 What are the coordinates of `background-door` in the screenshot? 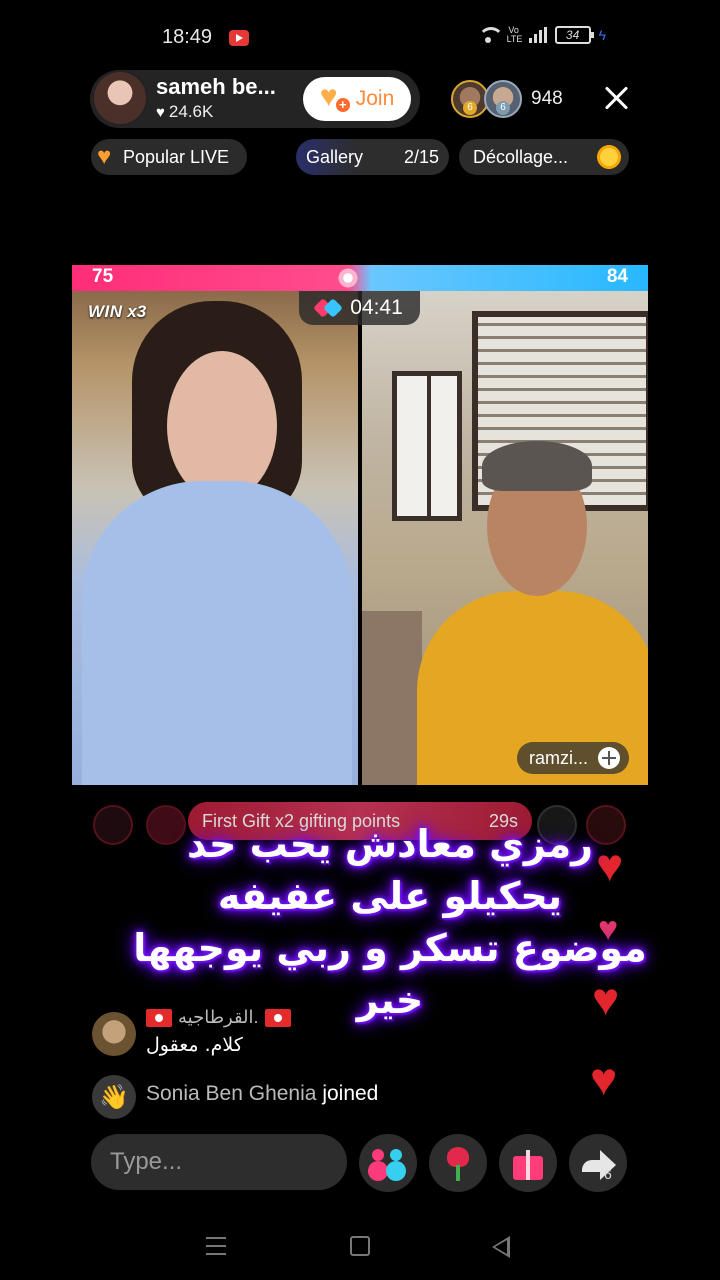 It's located at (427, 446).